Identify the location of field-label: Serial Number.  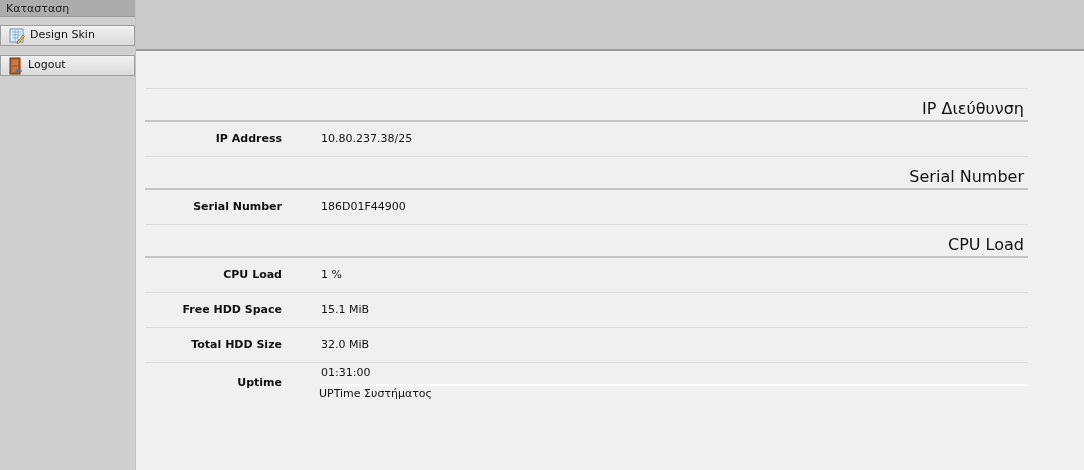
(237, 206).